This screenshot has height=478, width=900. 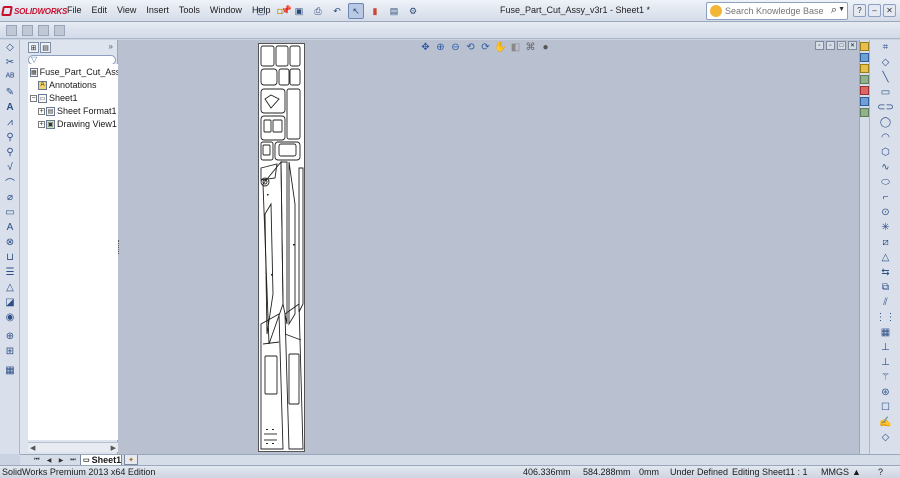 I want to click on restore-window-icon: ▫, so click(x=819, y=45).